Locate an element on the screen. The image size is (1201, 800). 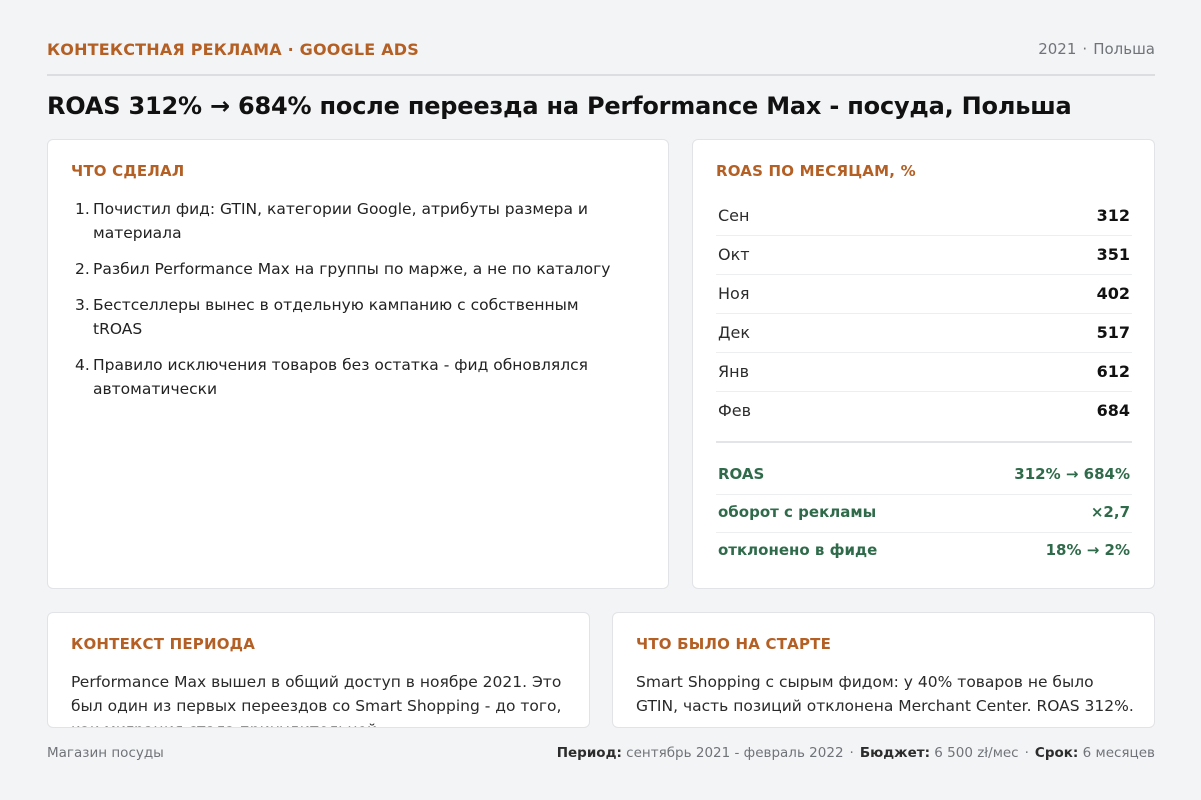
summary-label: ROAS is located at coordinates (741, 474).